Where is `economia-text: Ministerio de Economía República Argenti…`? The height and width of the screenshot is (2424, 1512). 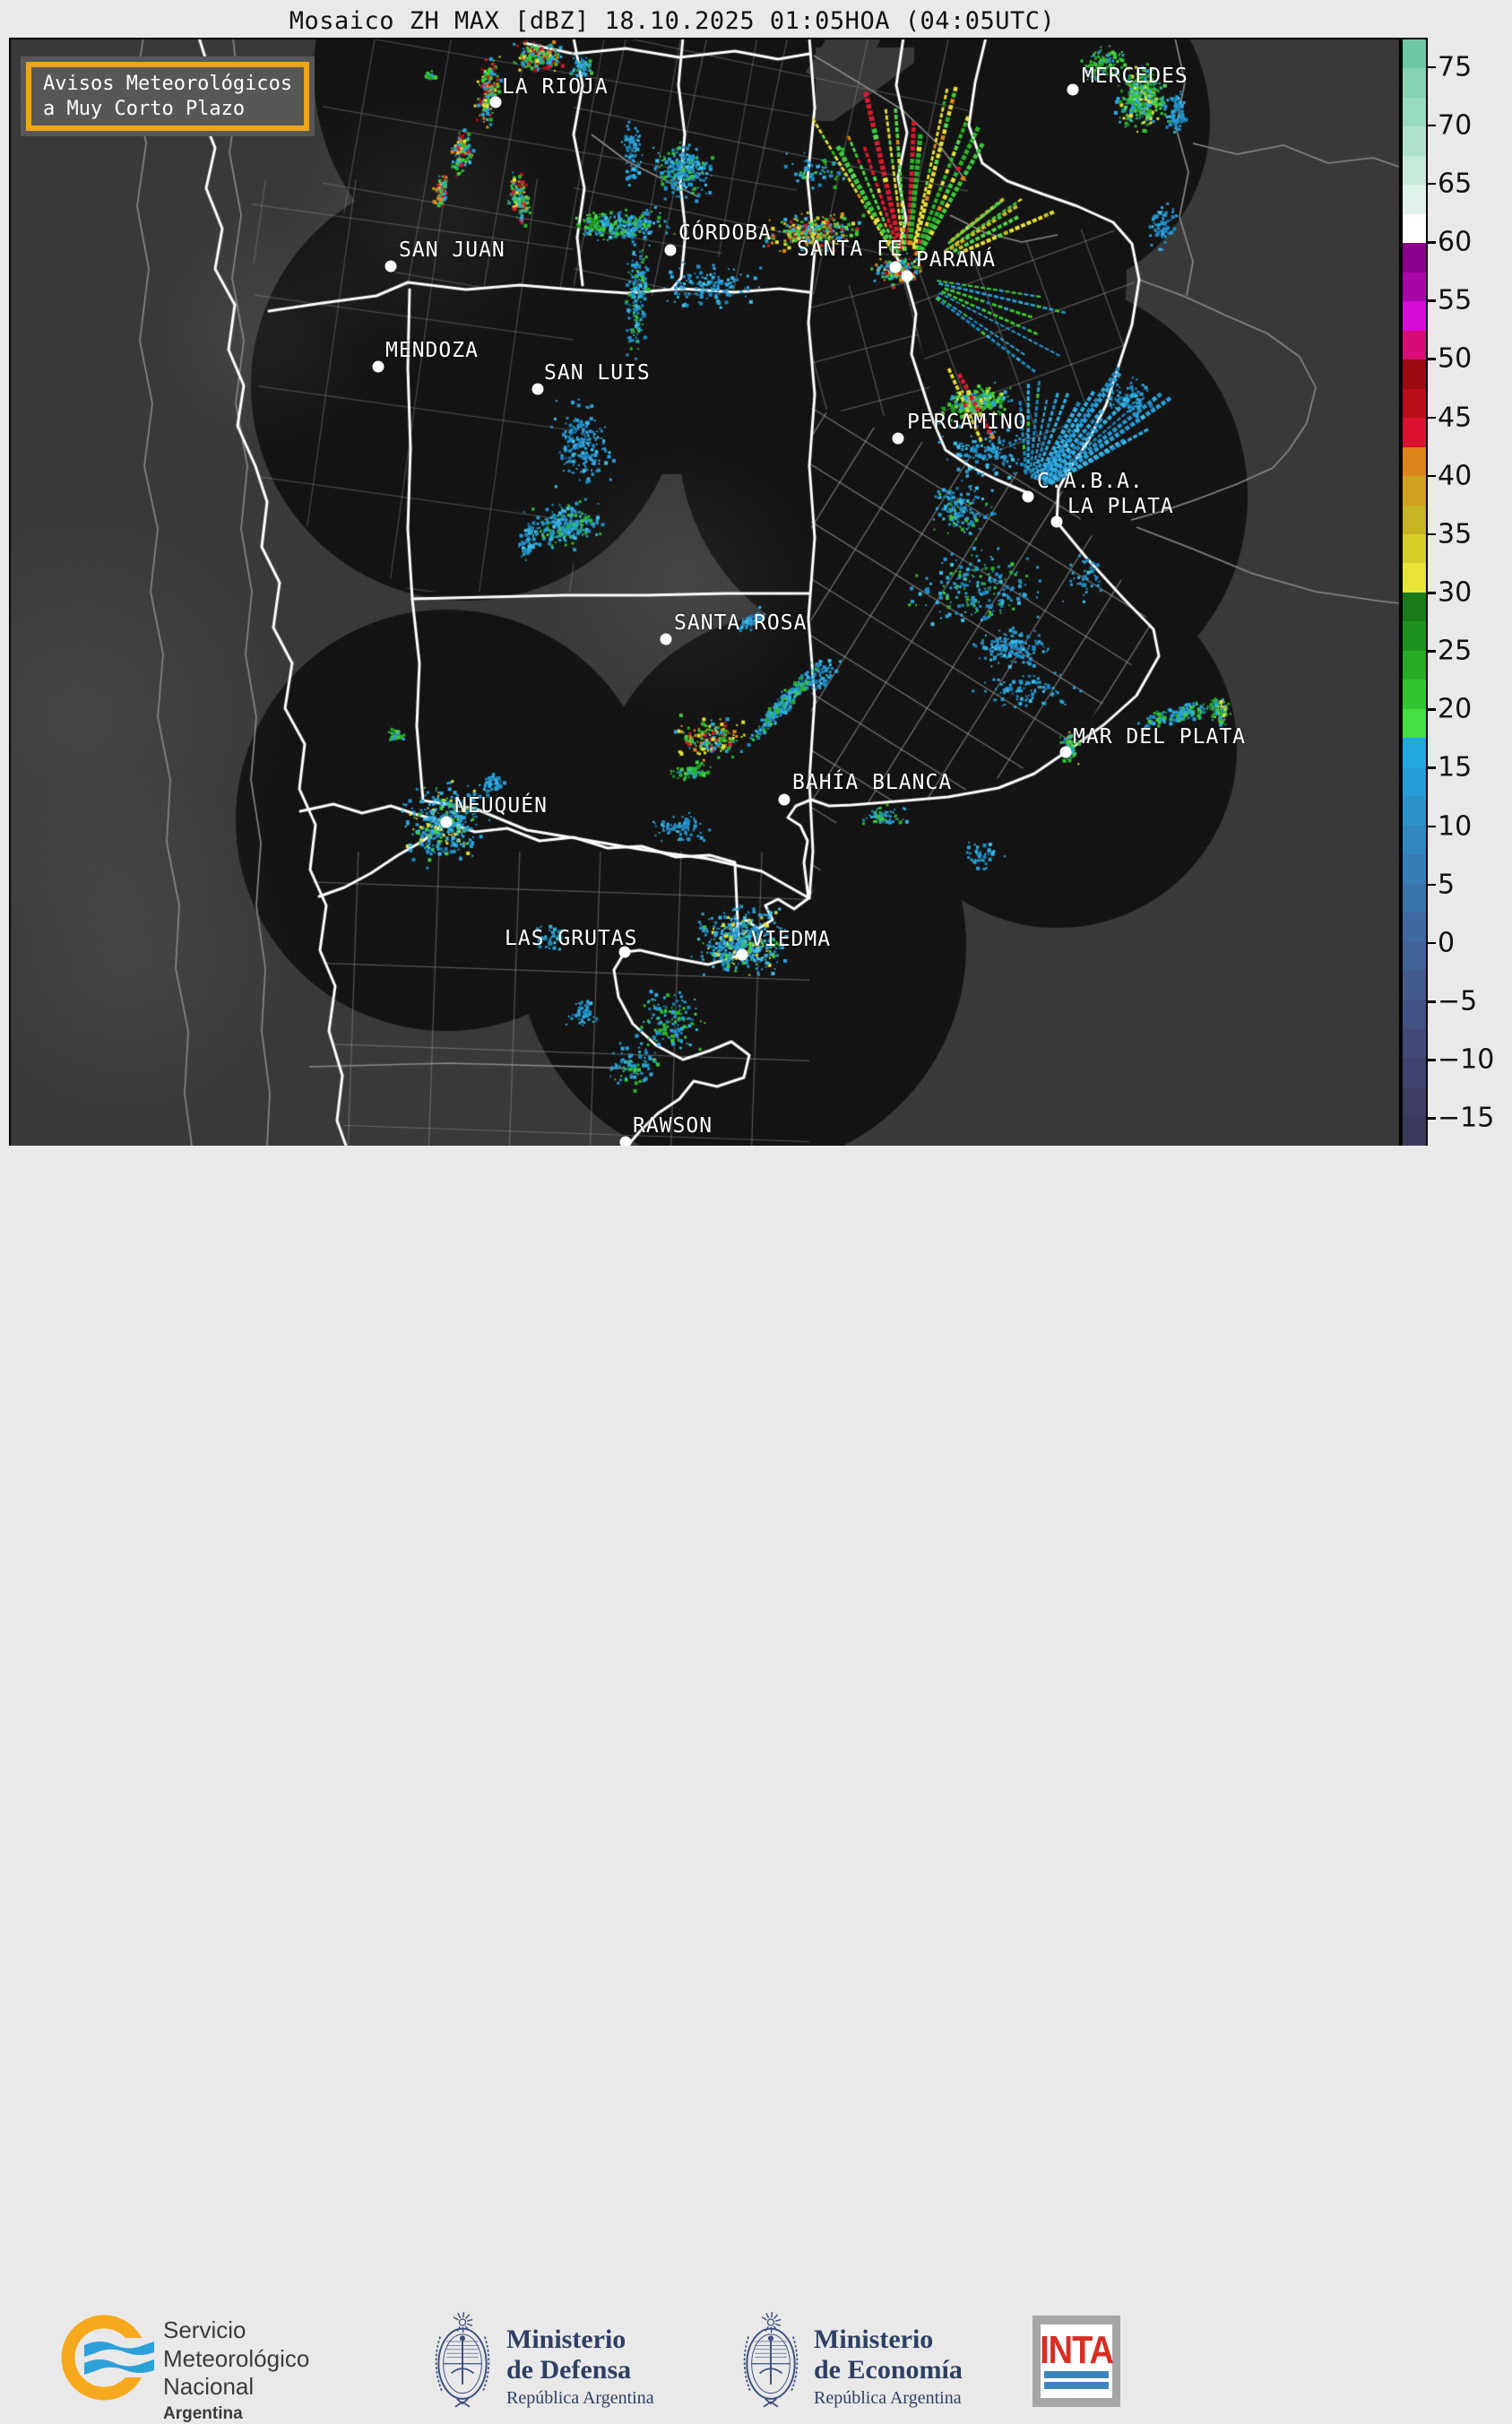 economia-text: Ministerio de Economía República Argenti… is located at coordinates (888, 2366).